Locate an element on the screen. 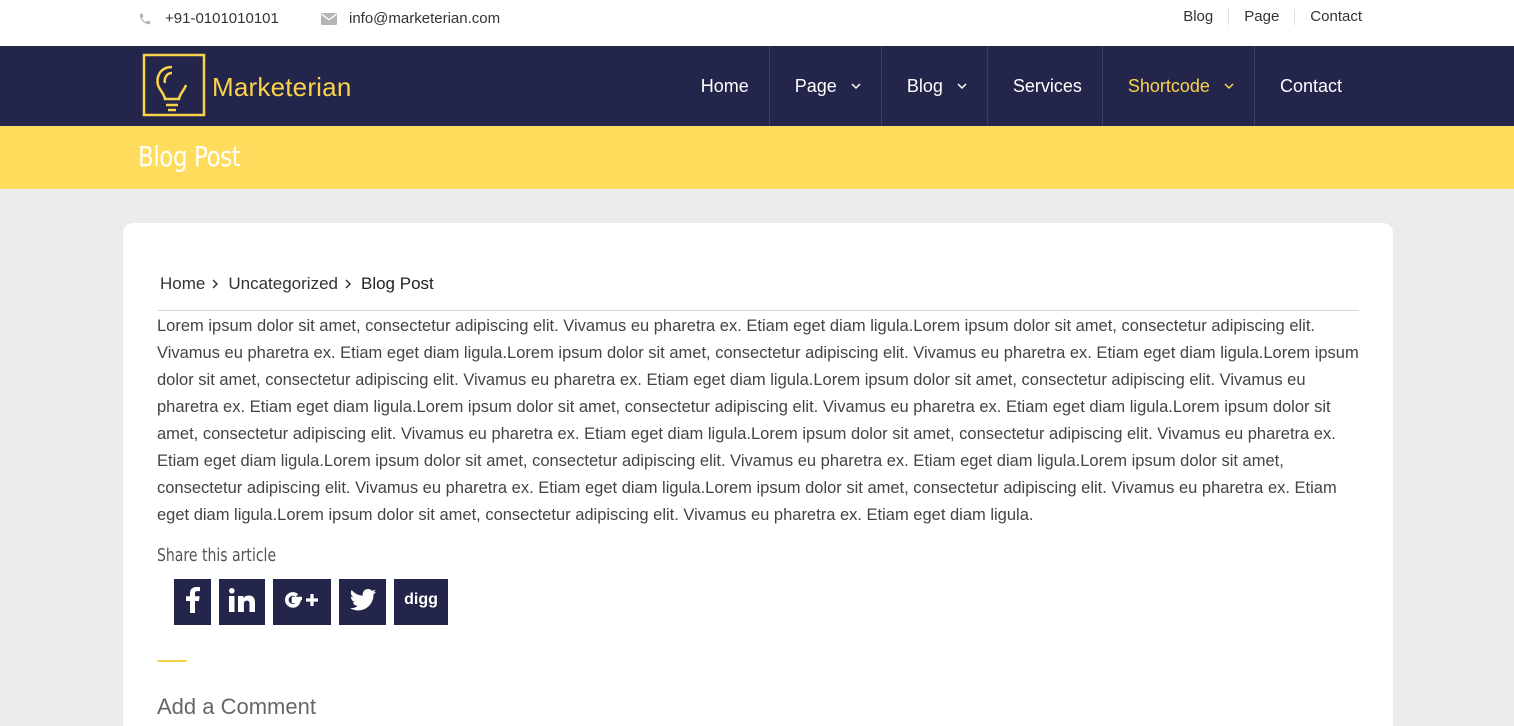  nav-label: Services is located at coordinates (1047, 85).